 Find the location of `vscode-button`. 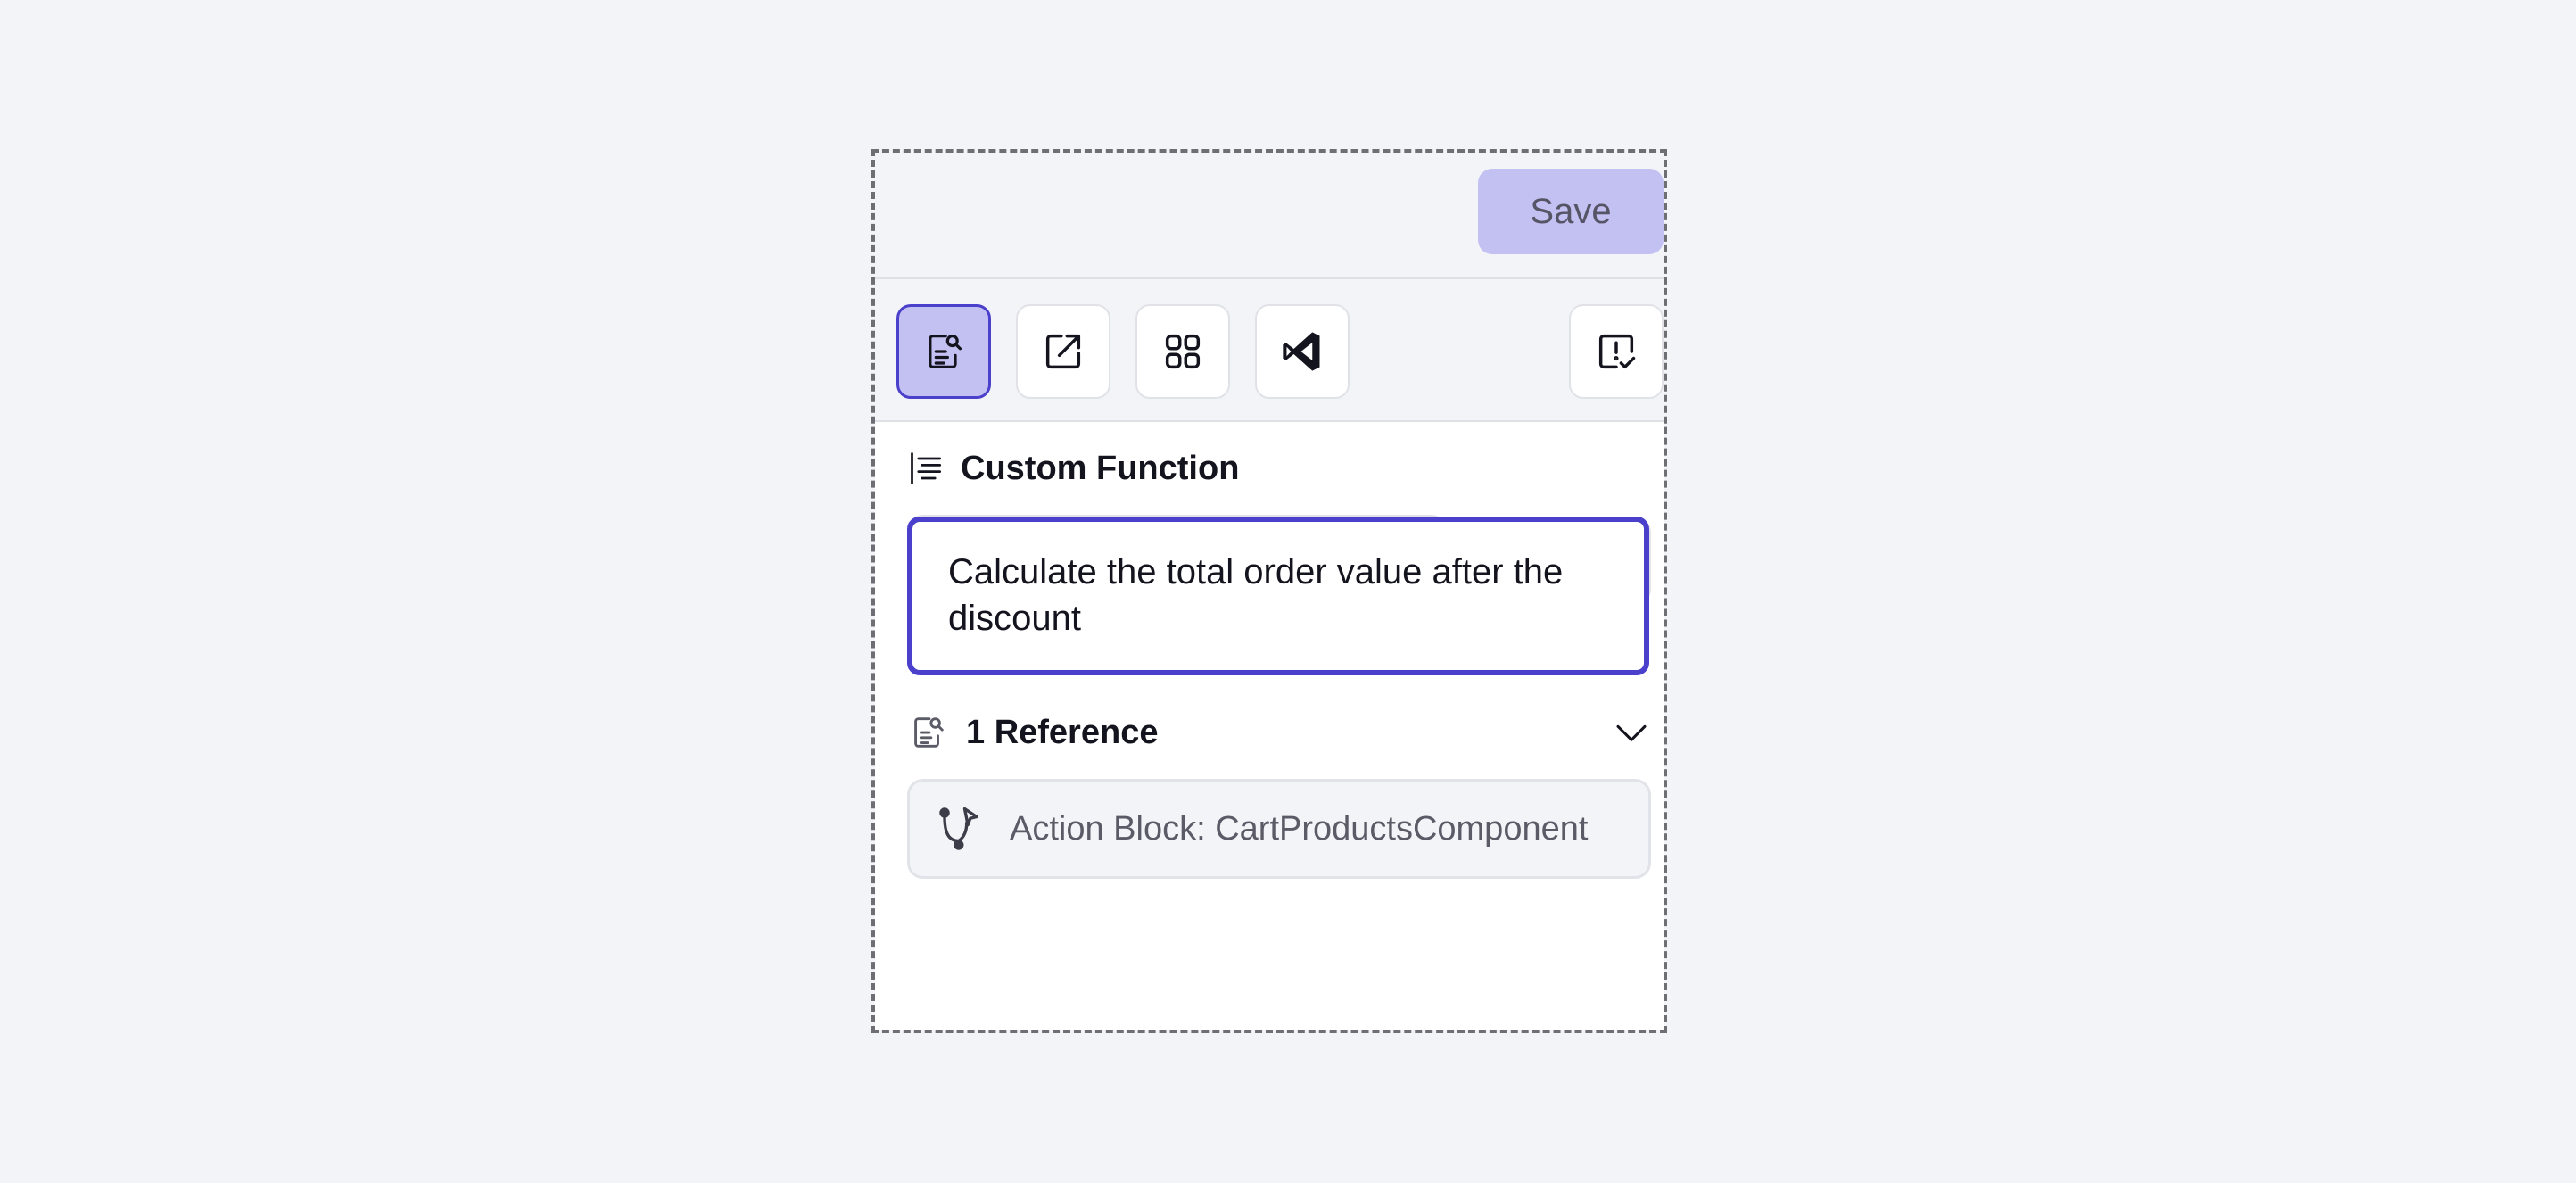

vscode-button is located at coordinates (1303, 351).